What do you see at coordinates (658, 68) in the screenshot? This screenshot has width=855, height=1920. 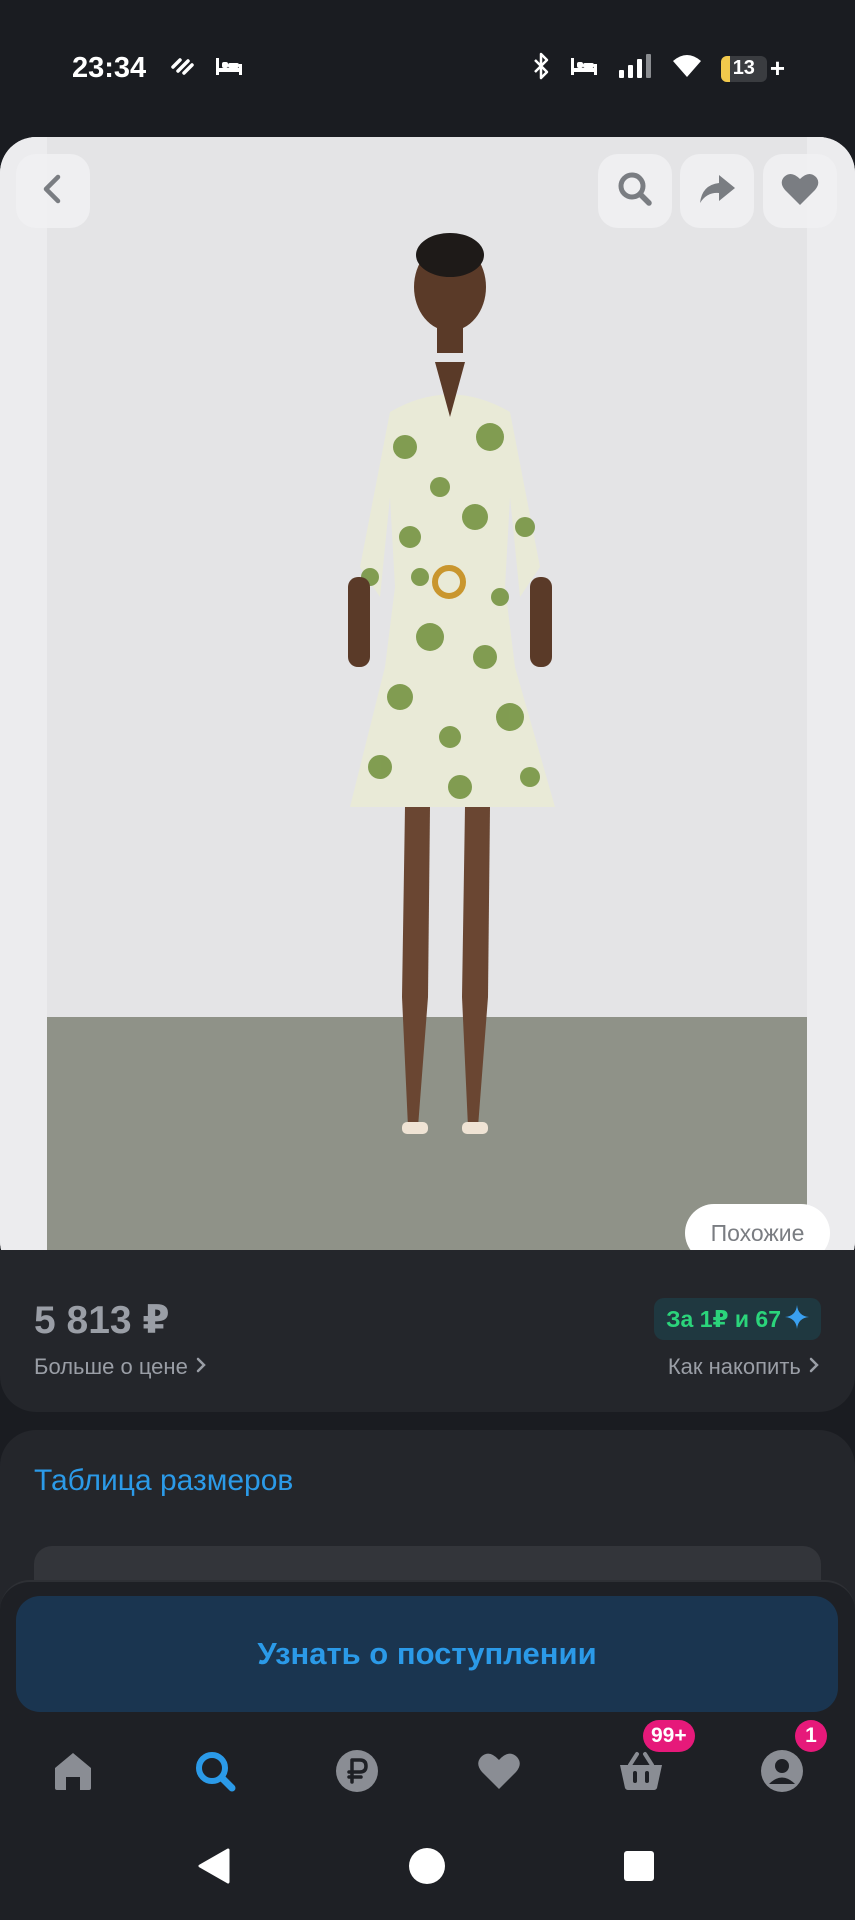 I see `status-right-icons: 13 +` at bounding box center [658, 68].